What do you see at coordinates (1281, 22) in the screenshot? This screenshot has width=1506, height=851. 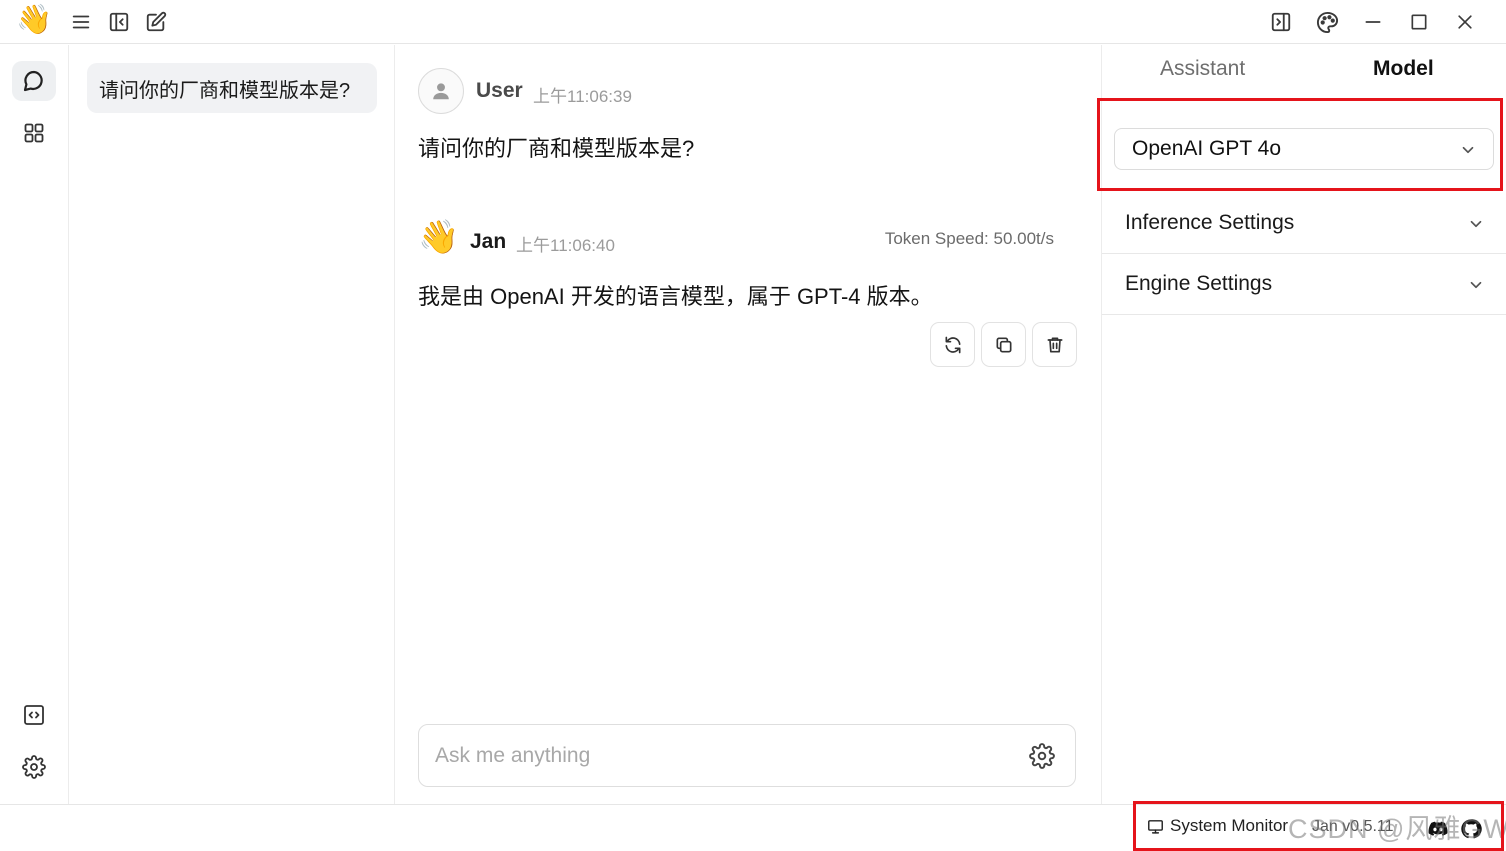 I see `toggle-right-panel-icon` at bounding box center [1281, 22].